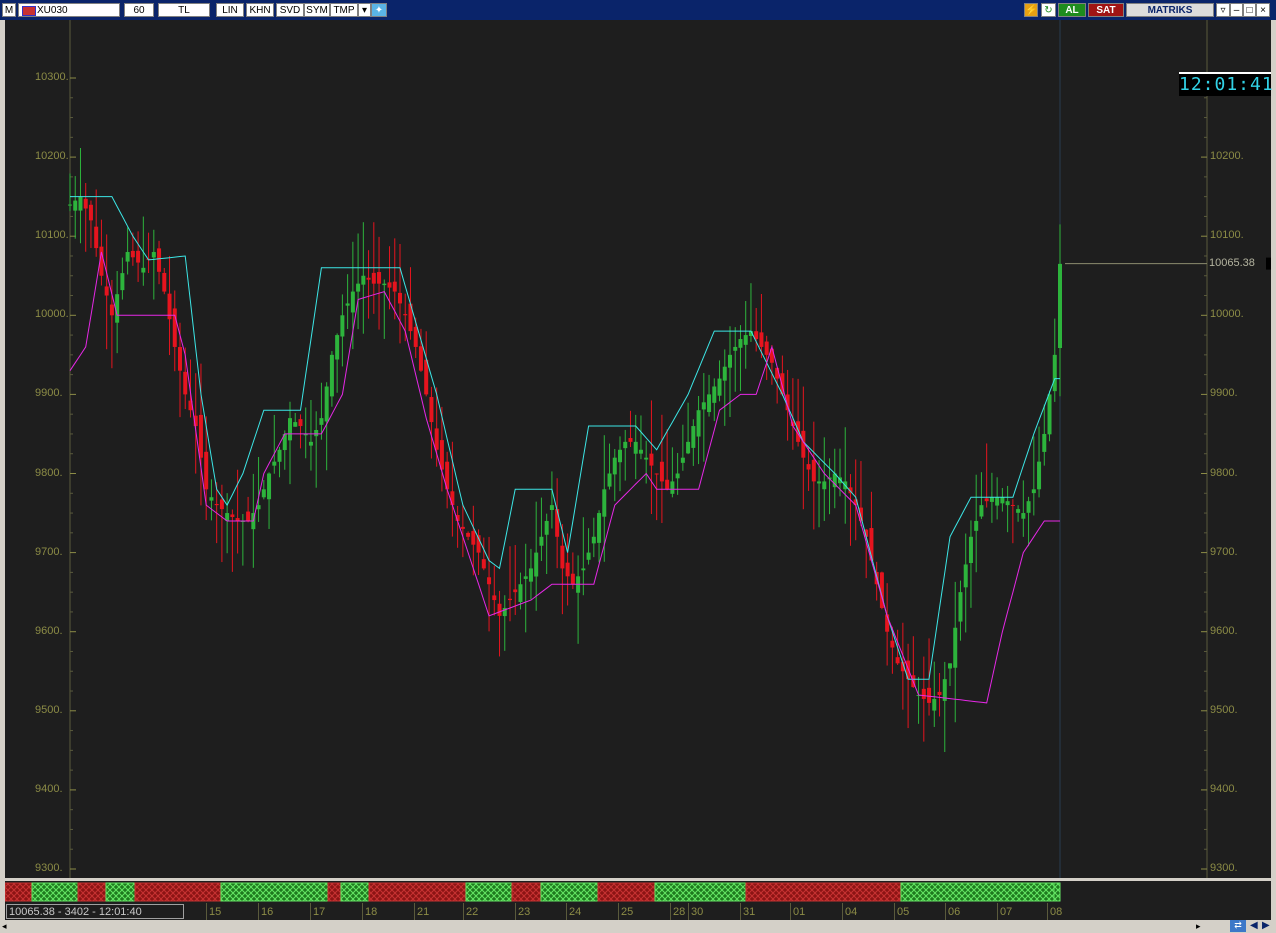  What do you see at coordinates (1198, 926) in the screenshot?
I see `scroll-right-icon: ▸` at bounding box center [1198, 926].